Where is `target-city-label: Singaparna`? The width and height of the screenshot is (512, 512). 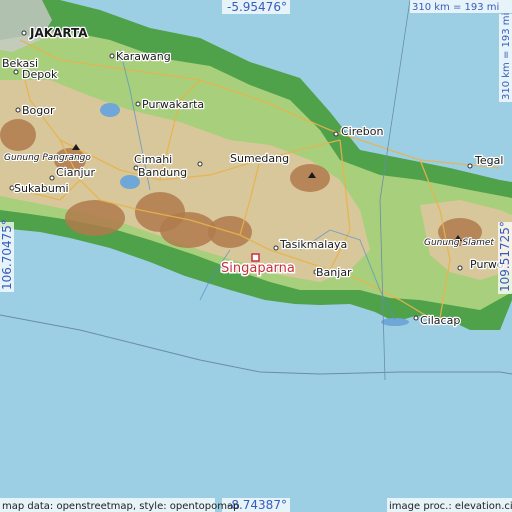 target-city-label: Singaparna is located at coordinates (258, 268).